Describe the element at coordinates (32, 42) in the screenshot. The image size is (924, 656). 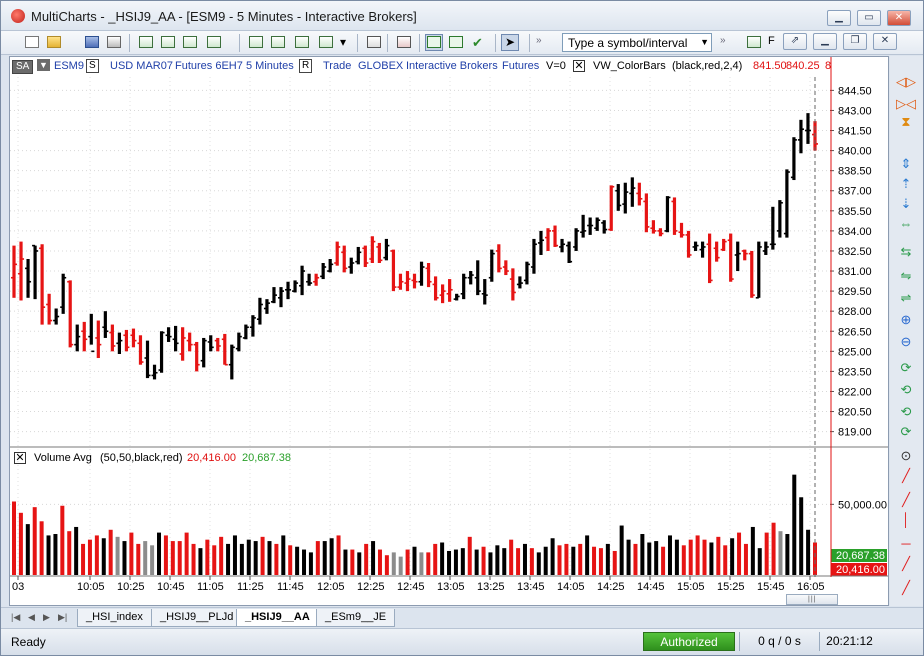
I see `new-file-icon` at that location.